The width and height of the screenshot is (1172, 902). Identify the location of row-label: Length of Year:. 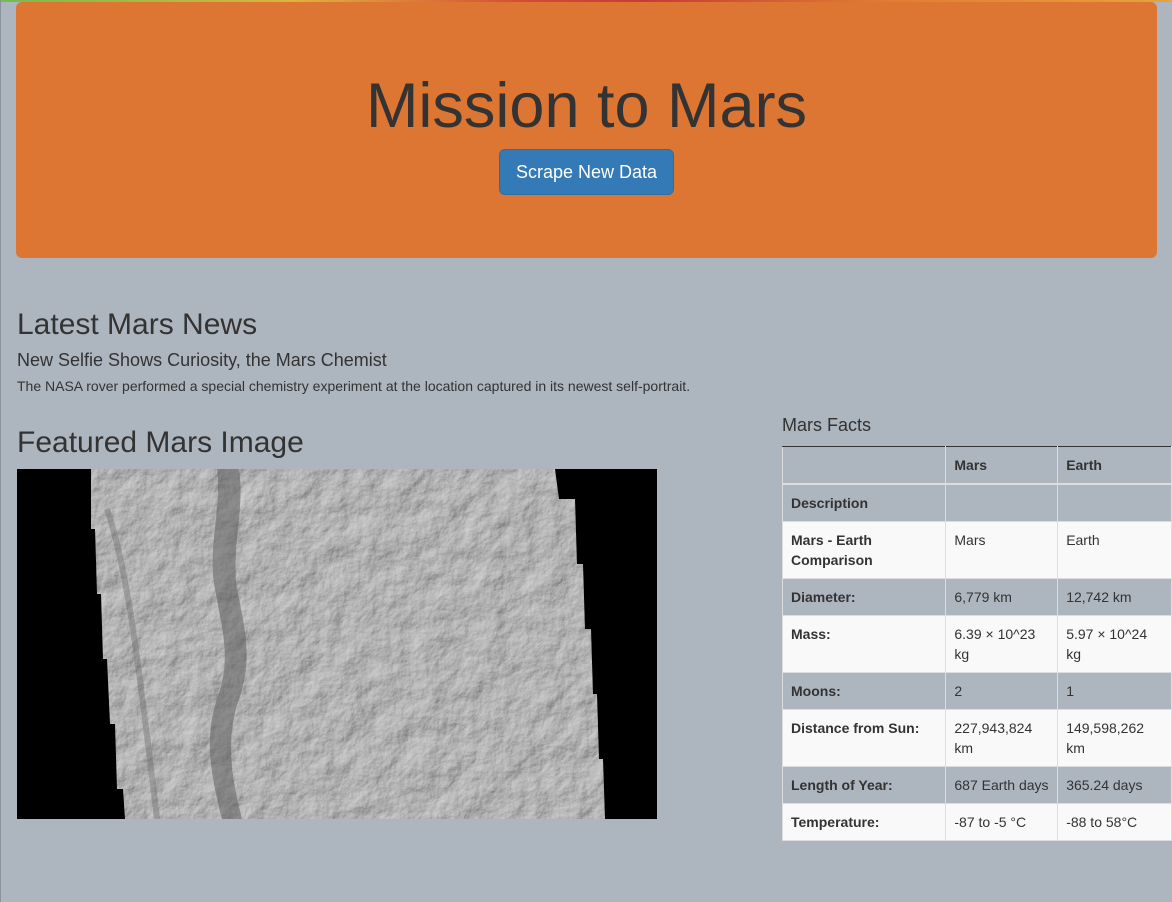
(864, 785).